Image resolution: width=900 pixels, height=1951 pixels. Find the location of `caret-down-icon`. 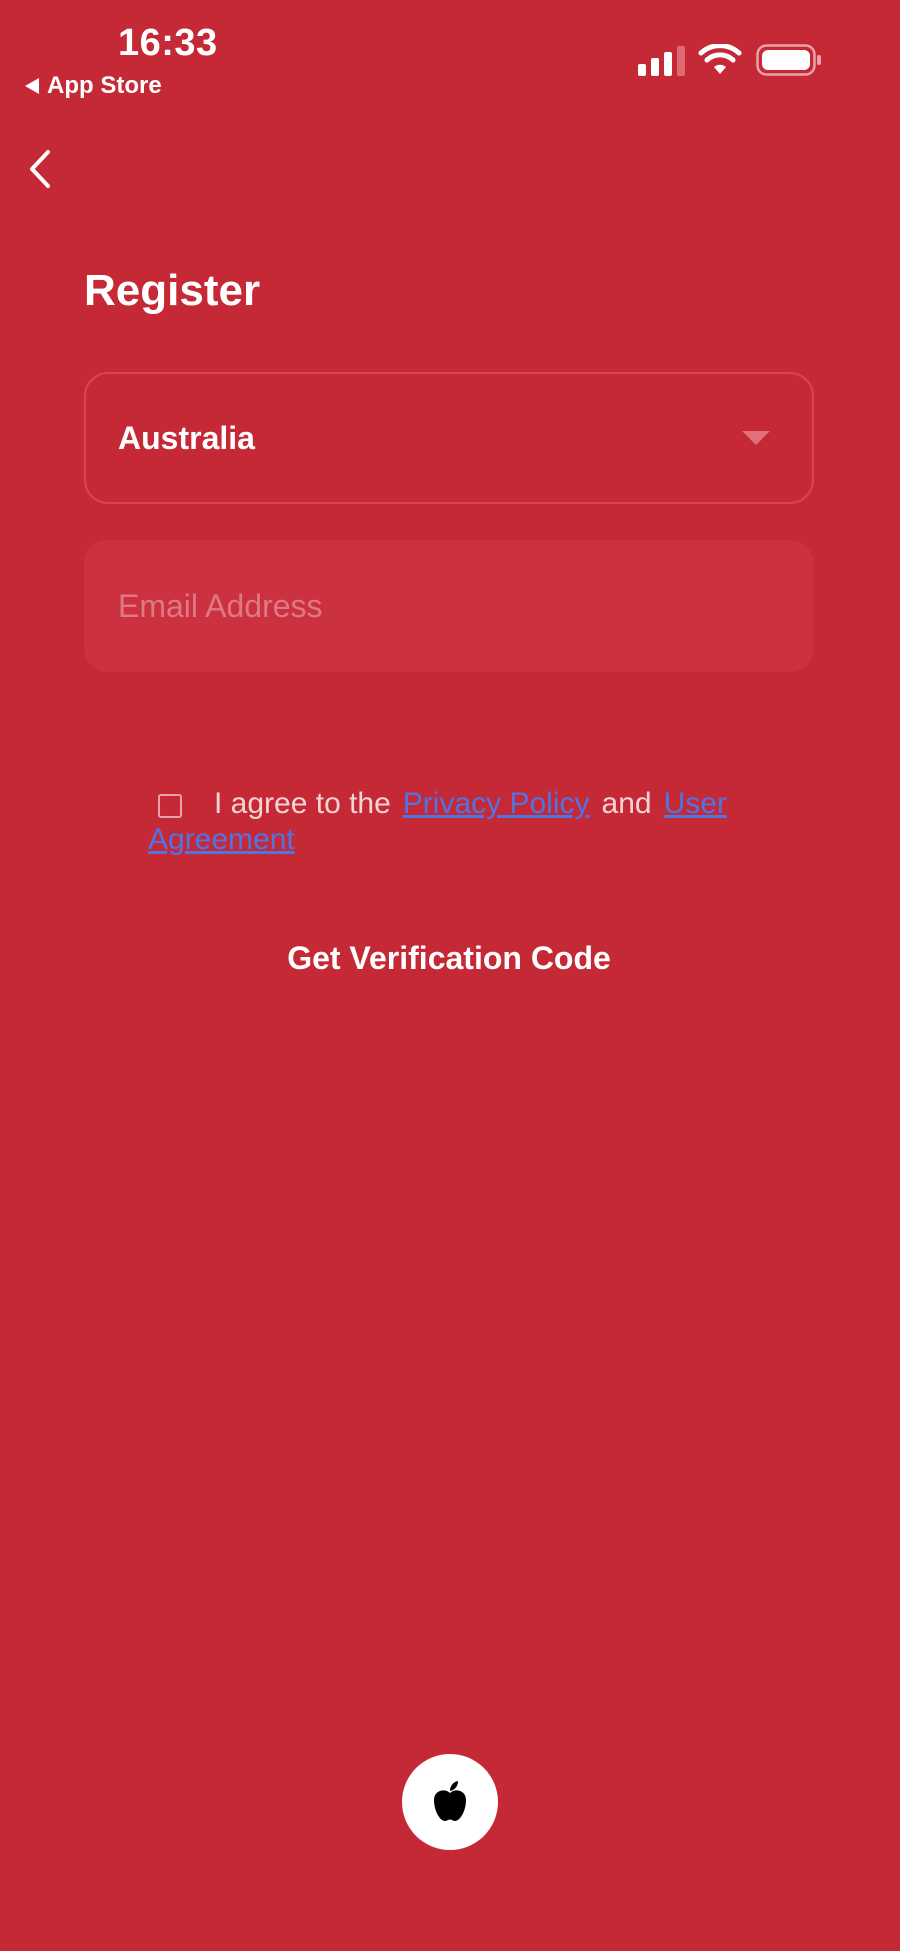

caret-down-icon is located at coordinates (756, 438).